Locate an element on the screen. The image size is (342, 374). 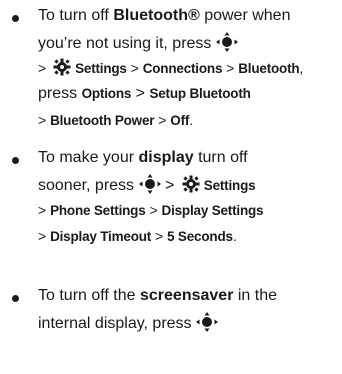
tip-line: To turn off Bluetooth® power when is located at coordinates (164, 16).